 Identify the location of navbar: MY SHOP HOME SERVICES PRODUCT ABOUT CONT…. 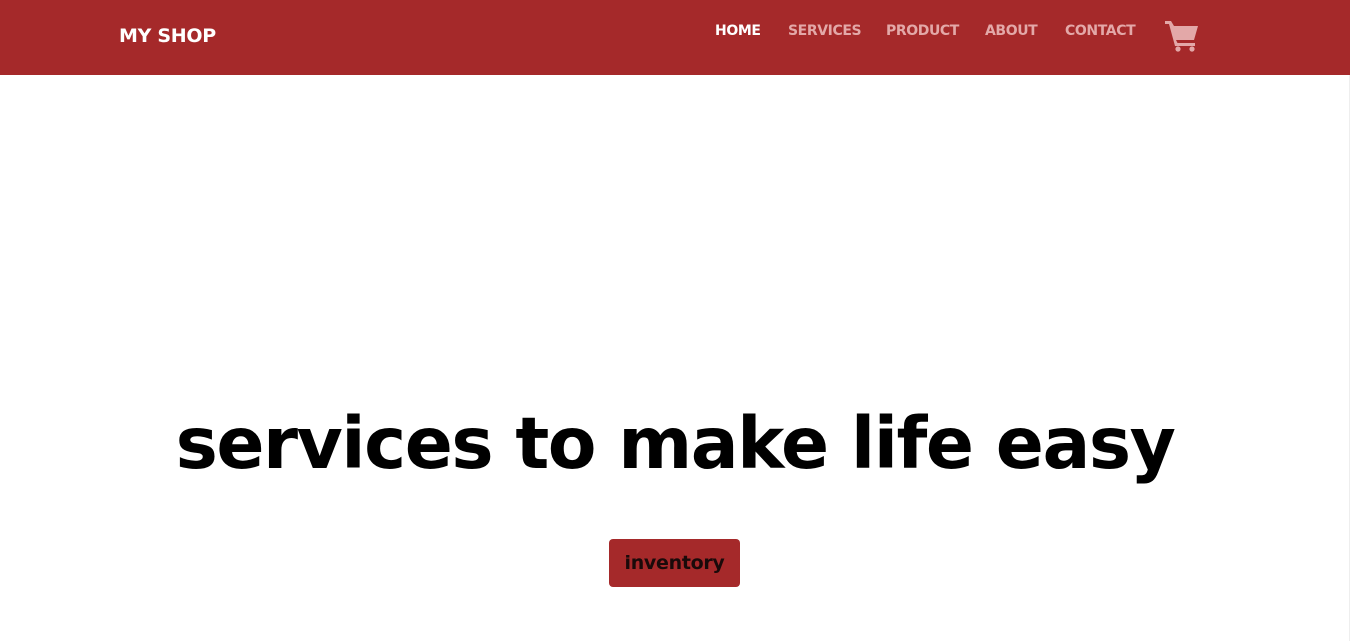
(675, 37).